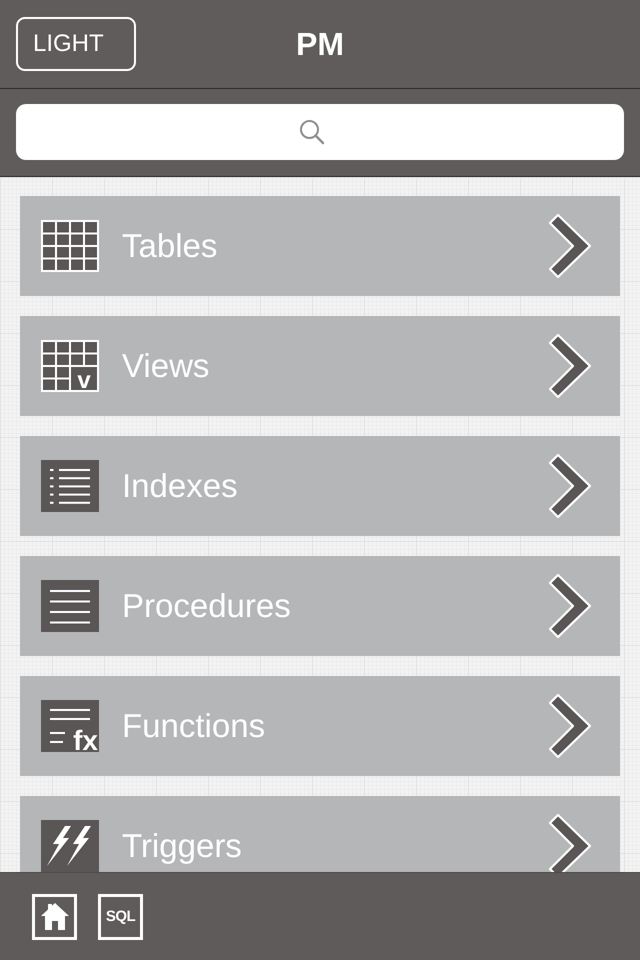  I want to click on list-item: fx Functions, so click(320, 726).